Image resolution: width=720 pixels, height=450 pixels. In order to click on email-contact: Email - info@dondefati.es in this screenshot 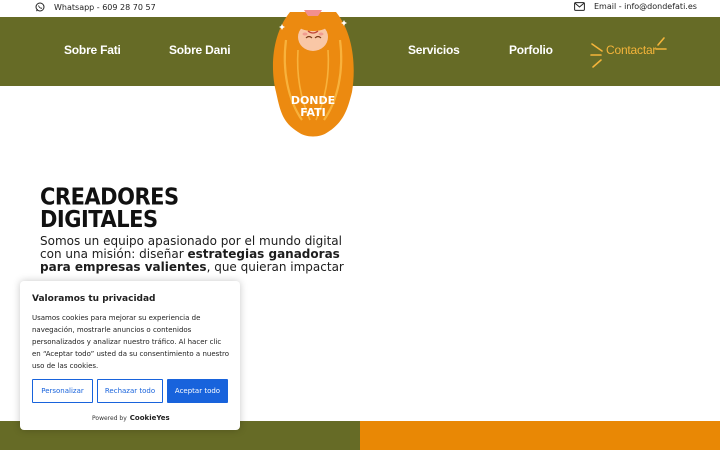, I will do `click(635, 6)`.